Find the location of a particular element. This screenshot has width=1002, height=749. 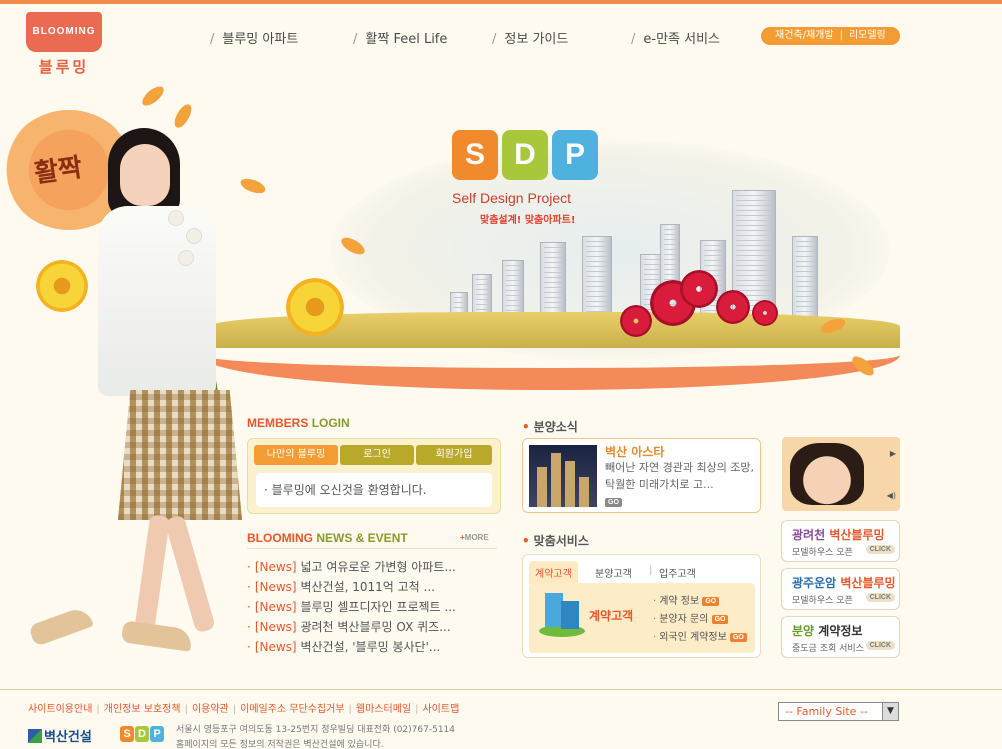

model-face is located at coordinates (145, 175).